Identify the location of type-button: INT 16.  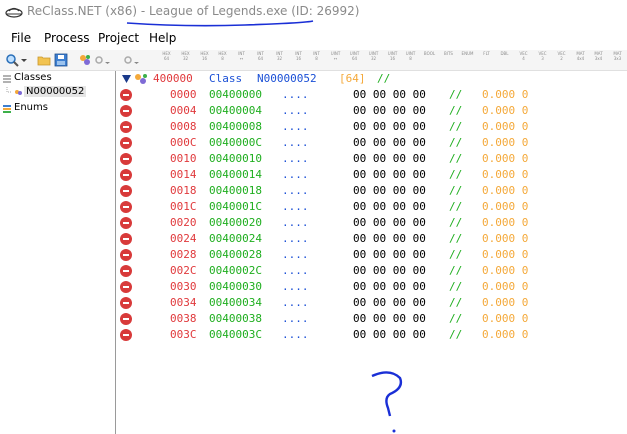
(298, 59).